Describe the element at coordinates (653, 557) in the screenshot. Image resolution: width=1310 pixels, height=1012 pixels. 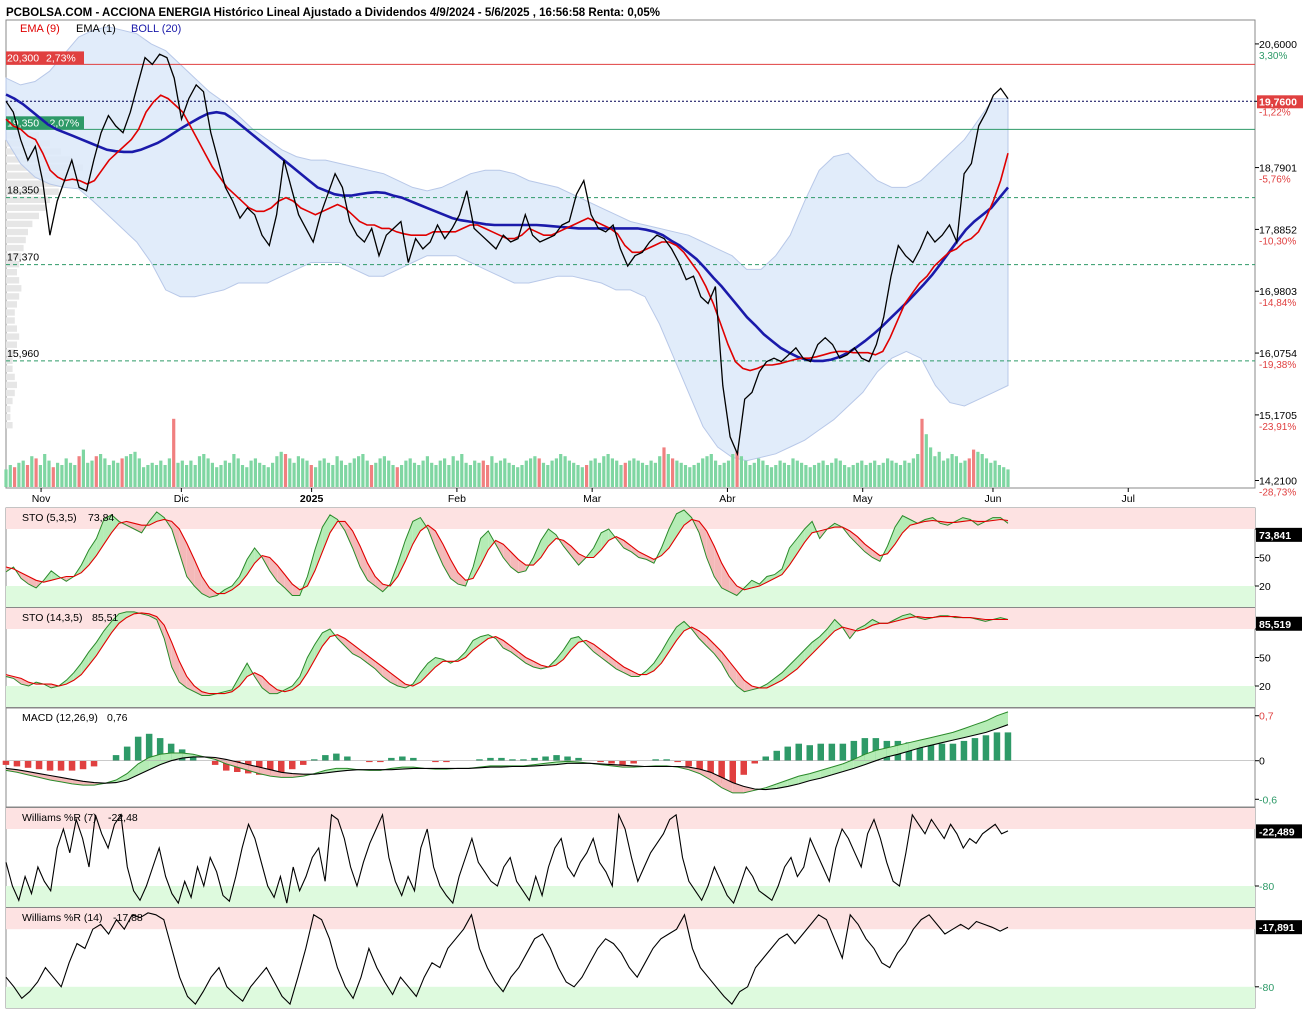
I see `sto-5-panel: STO (5,3,5) 73,84 50 20 73,841` at that location.